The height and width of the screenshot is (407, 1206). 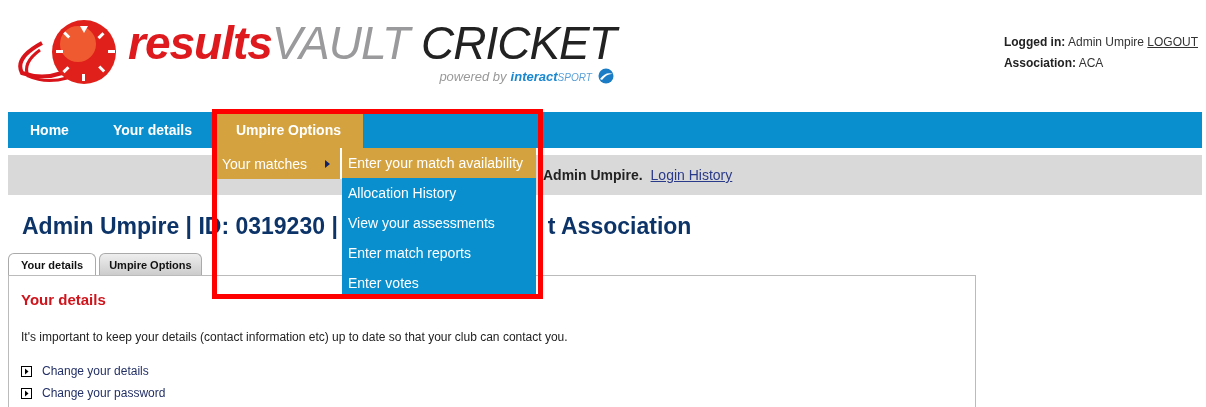 What do you see at coordinates (49, 130) in the screenshot?
I see `nav-tab: Home` at bounding box center [49, 130].